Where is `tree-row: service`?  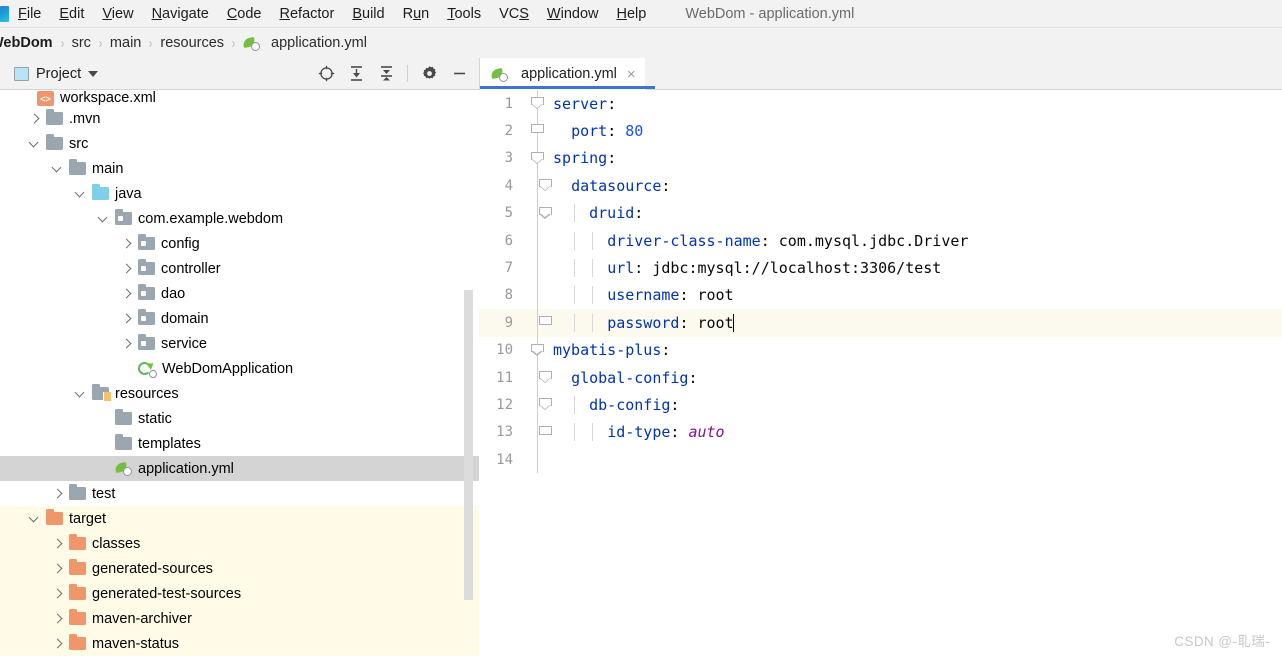 tree-row: service is located at coordinates (239, 343).